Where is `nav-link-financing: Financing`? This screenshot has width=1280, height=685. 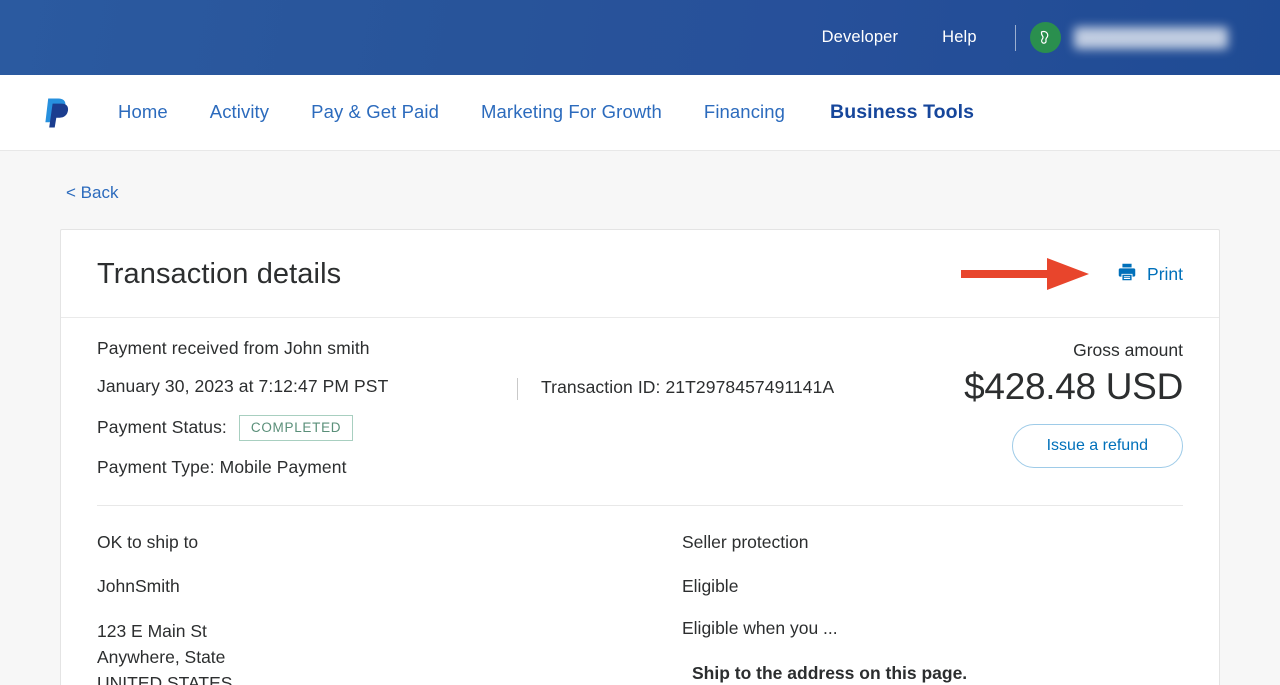
nav-link-financing: Financing is located at coordinates (744, 112).